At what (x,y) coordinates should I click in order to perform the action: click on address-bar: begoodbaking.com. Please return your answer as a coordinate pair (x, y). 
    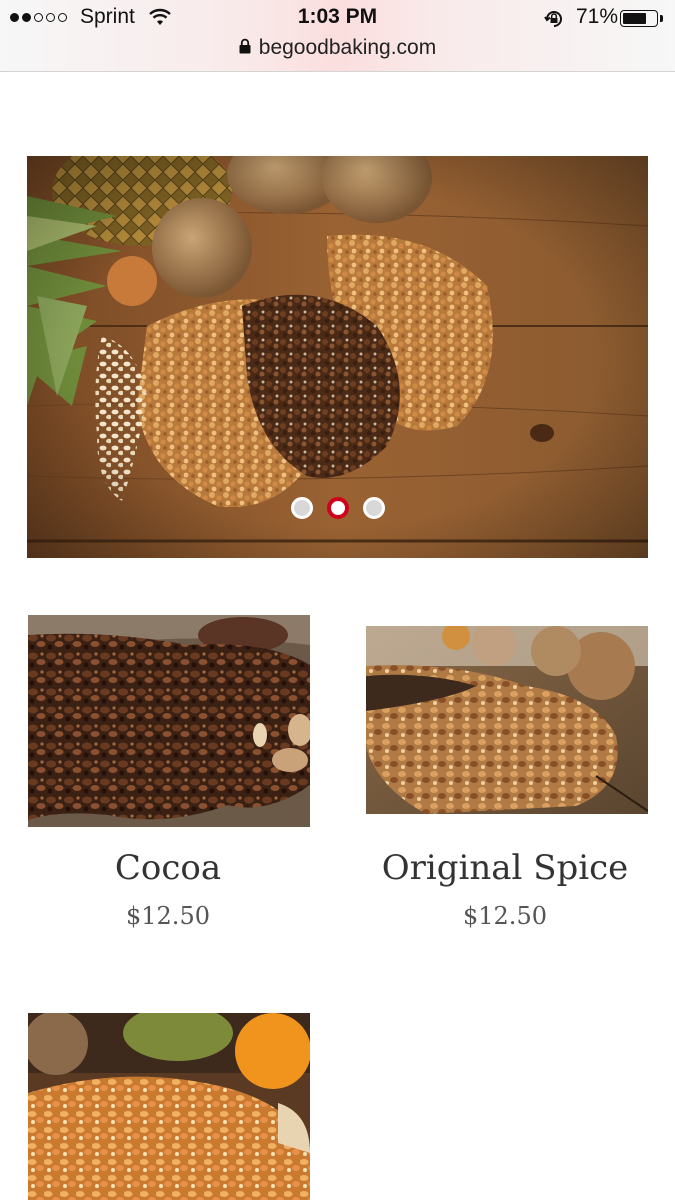
    Looking at the image, I should click on (337, 48).